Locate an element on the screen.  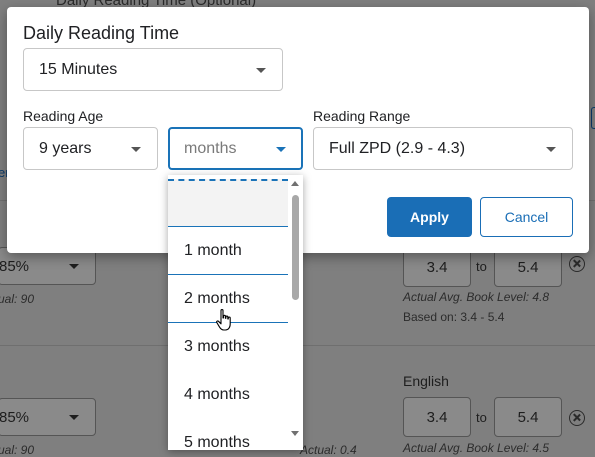
years-select: 9 years is located at coordinates (90, 148).